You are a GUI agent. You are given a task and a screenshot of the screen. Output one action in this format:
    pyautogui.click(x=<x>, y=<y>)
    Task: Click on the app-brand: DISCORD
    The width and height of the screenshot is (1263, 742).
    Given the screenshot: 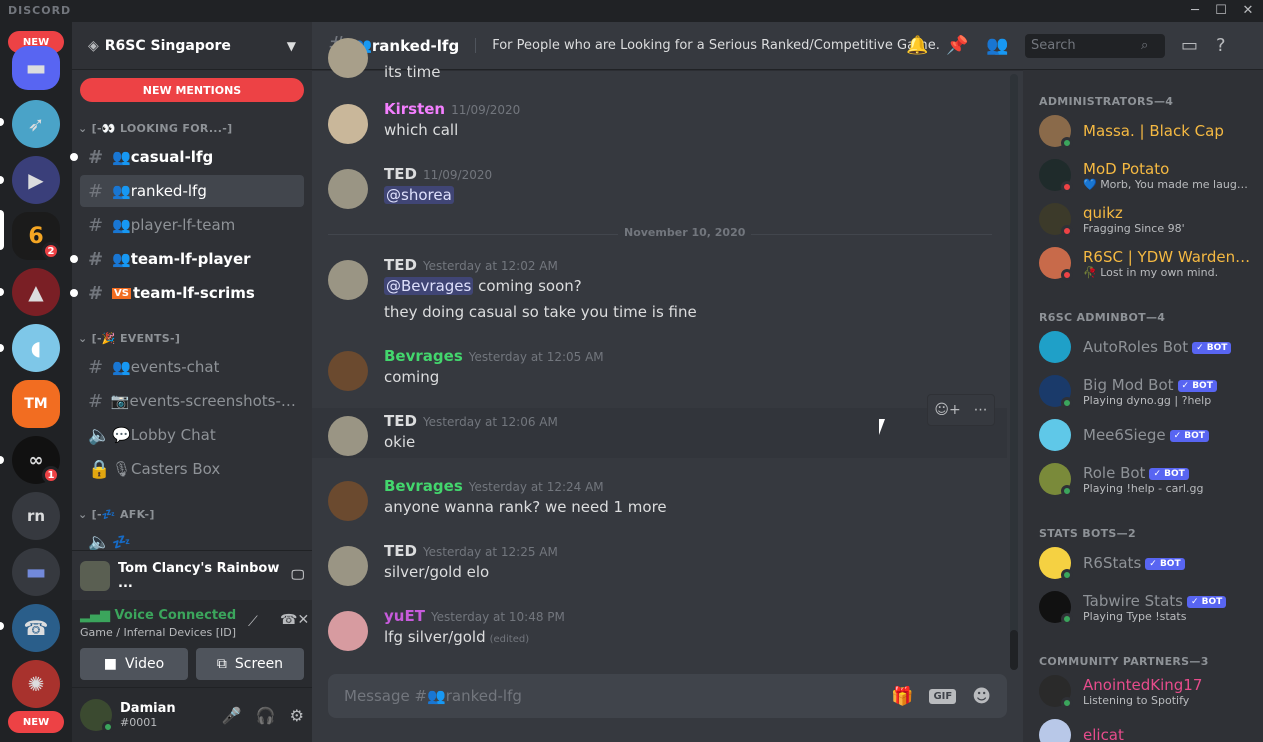 What is the action you would take?
    pyautogui.click(x=40, y=10)
    